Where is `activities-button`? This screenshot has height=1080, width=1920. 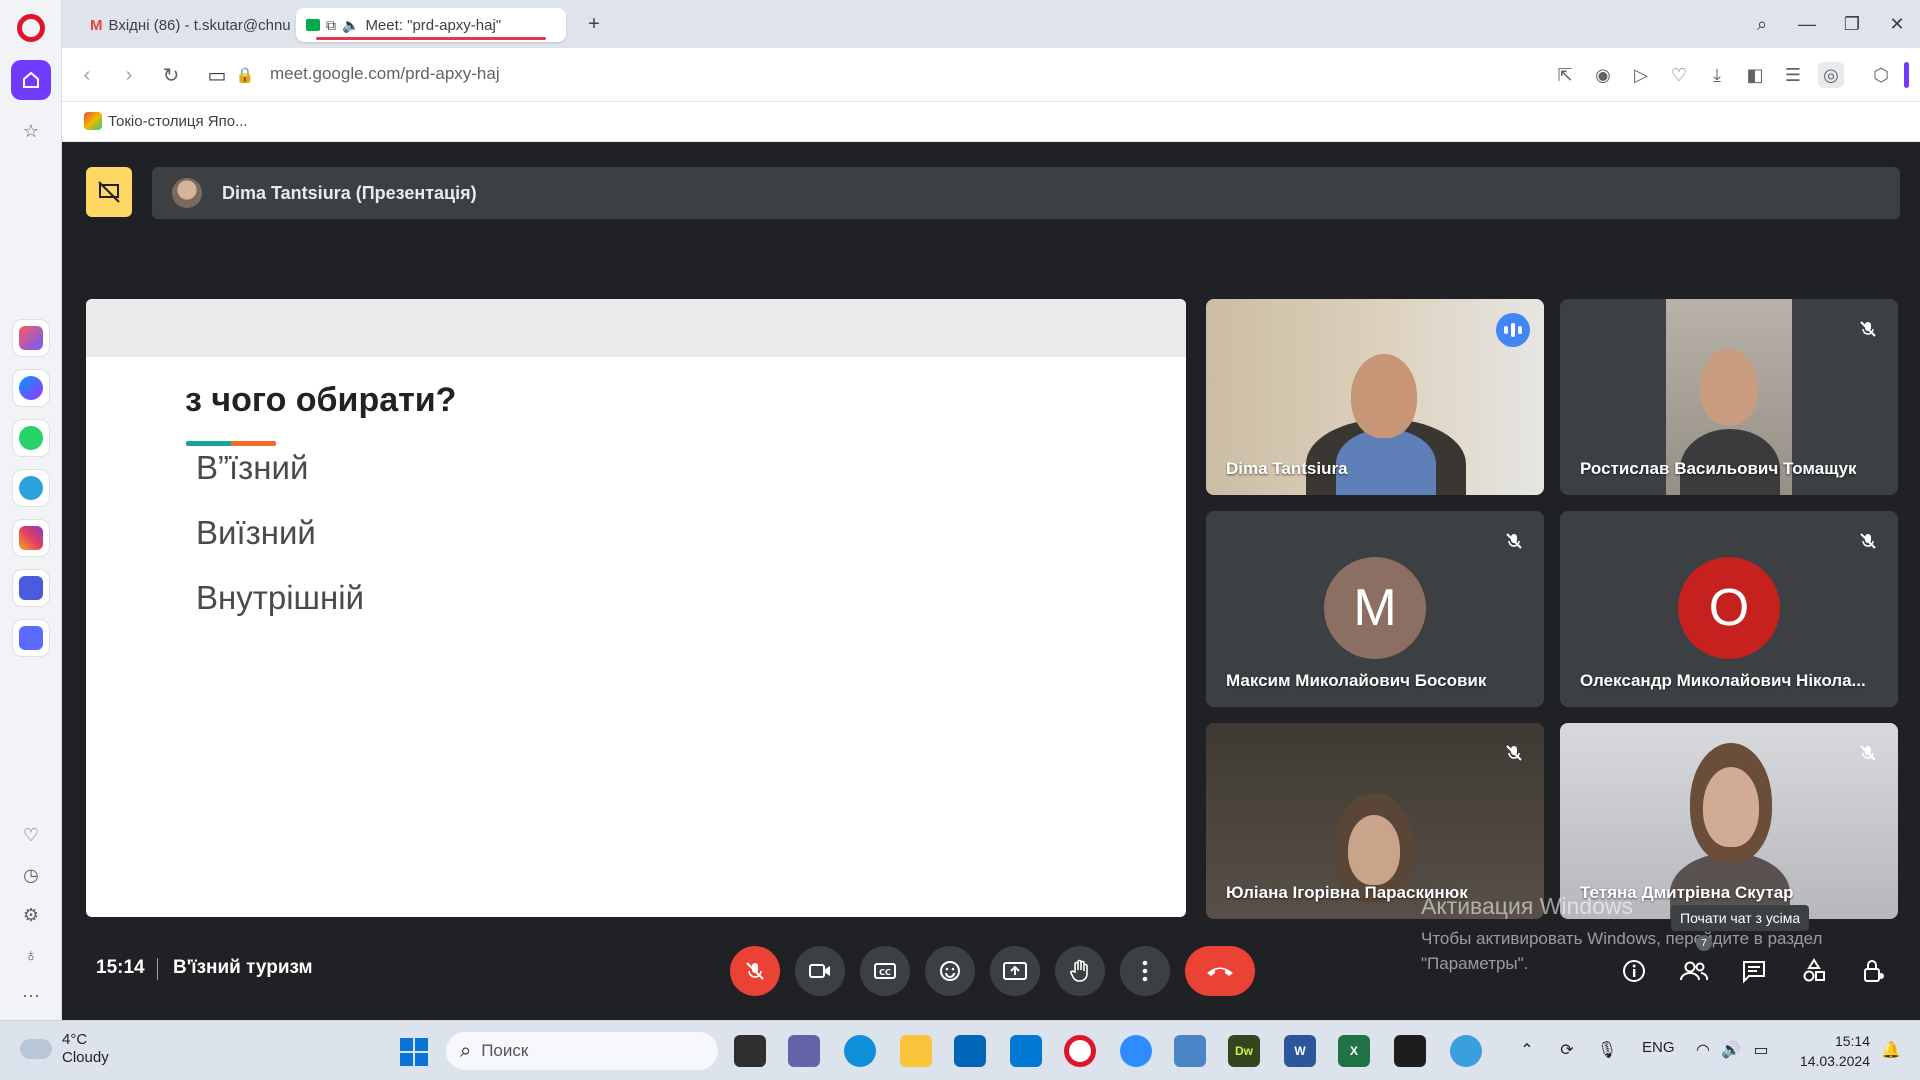 activities-button is located at coordinates (1814, 971).